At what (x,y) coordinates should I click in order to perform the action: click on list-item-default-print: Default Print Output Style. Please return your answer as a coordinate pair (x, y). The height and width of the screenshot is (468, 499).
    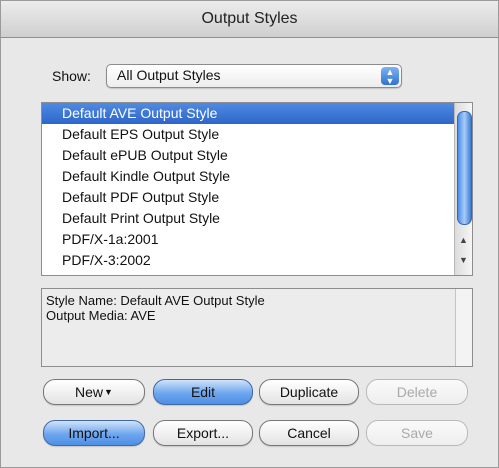
    Looking at the image, I should click on (257, 218).